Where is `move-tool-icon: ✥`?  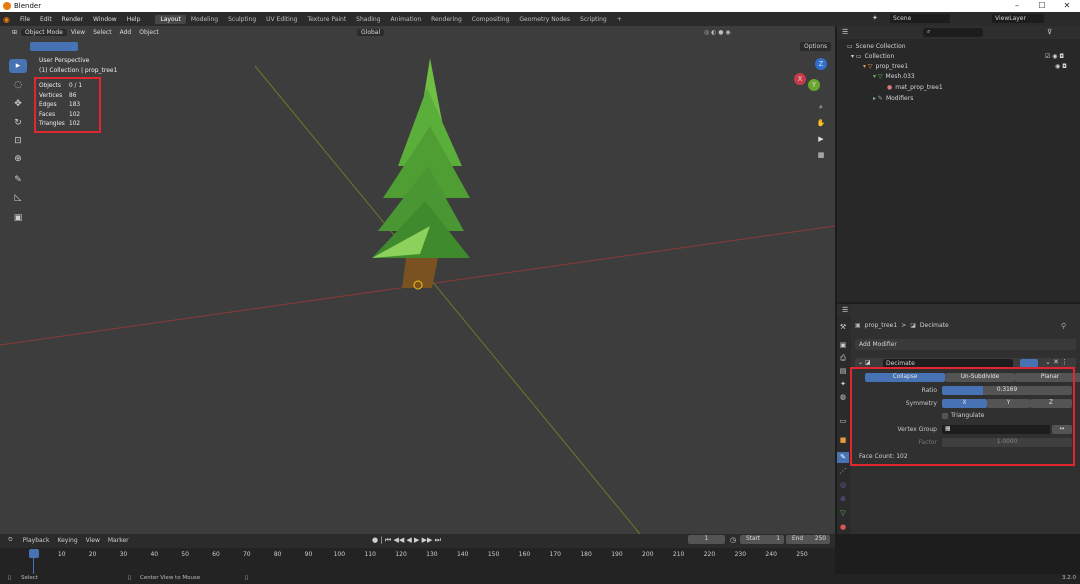
move-tool-icon: ✥ is located at coordinates (18, 104).